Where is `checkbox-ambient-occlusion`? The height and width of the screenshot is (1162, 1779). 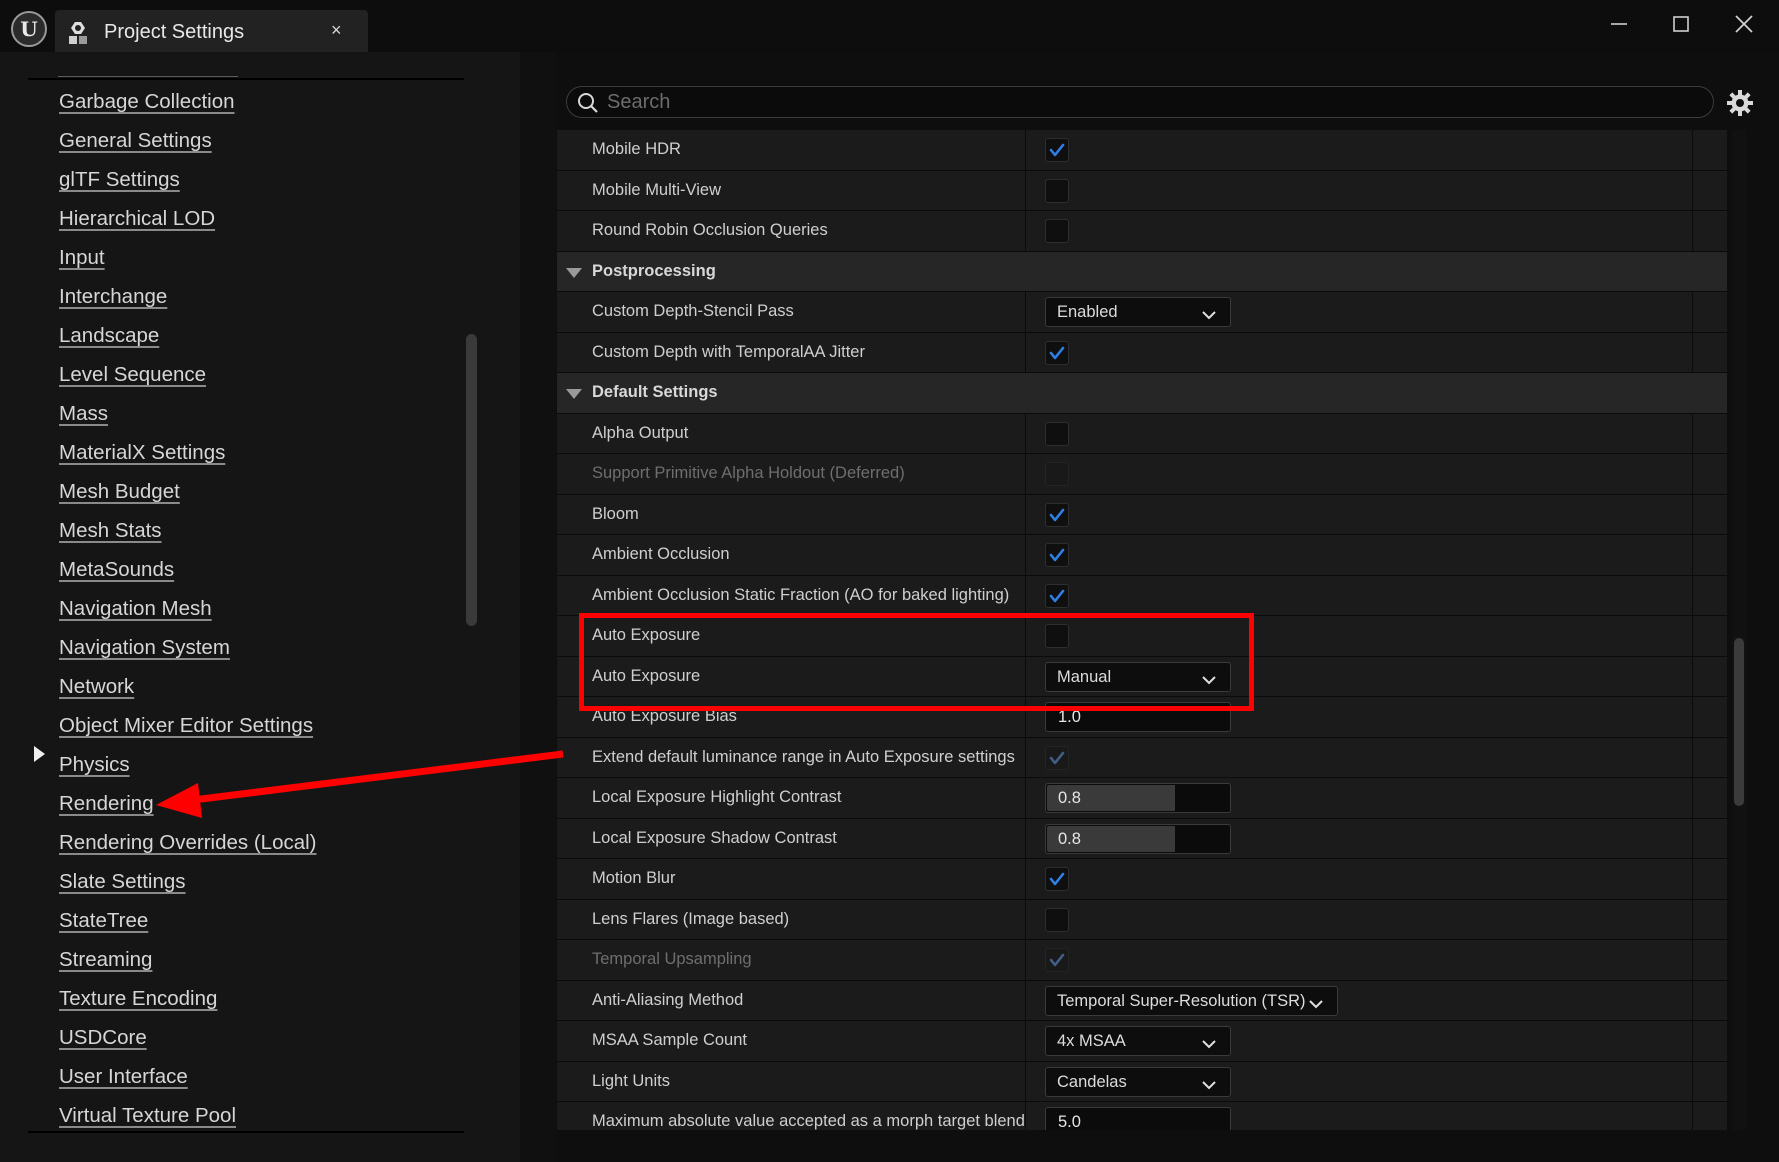
checkbox-ambient-occlusion is located at coordinates (1057, 555).